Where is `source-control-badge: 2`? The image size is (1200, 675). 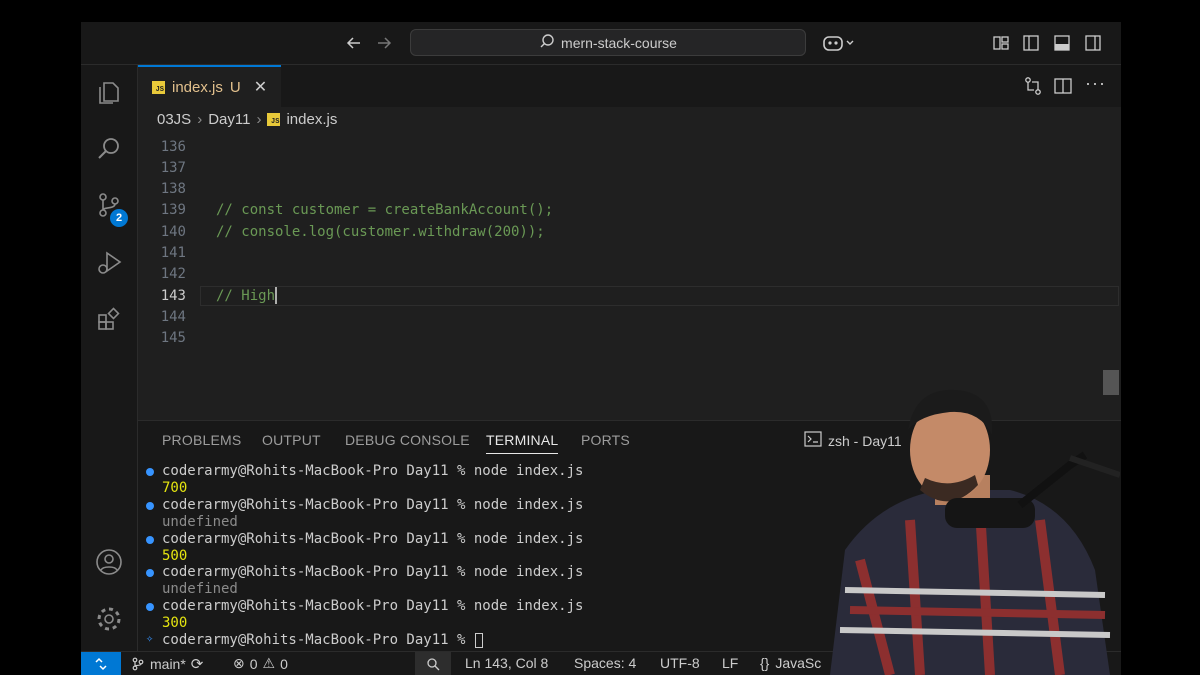
source-control-badge: 2 is located at coordinates (119, 218).